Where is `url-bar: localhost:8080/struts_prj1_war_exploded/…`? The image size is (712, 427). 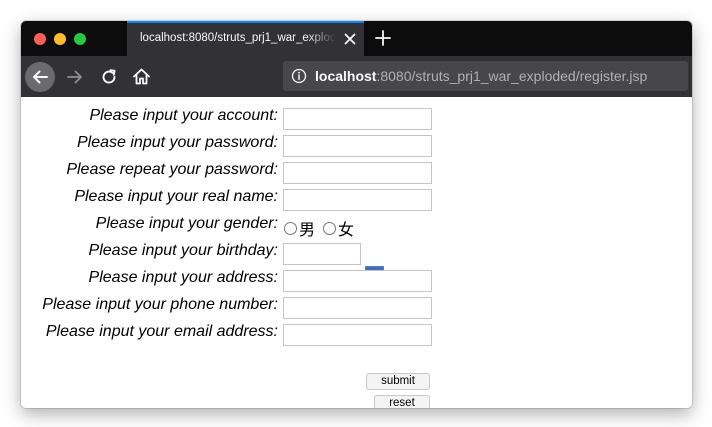
url-bar: localhost:8080/struts_prj1_war_exploded/… is located at coordinates (485, 76).